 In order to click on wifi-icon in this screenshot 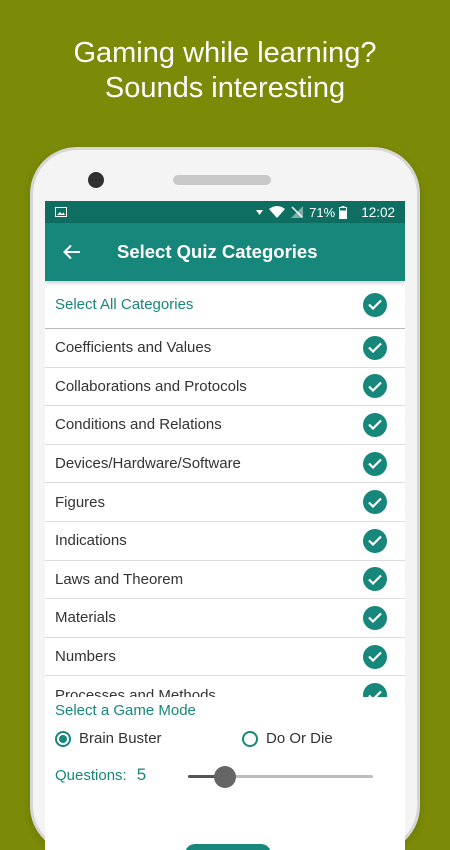, I will do `click(277, 212)`.